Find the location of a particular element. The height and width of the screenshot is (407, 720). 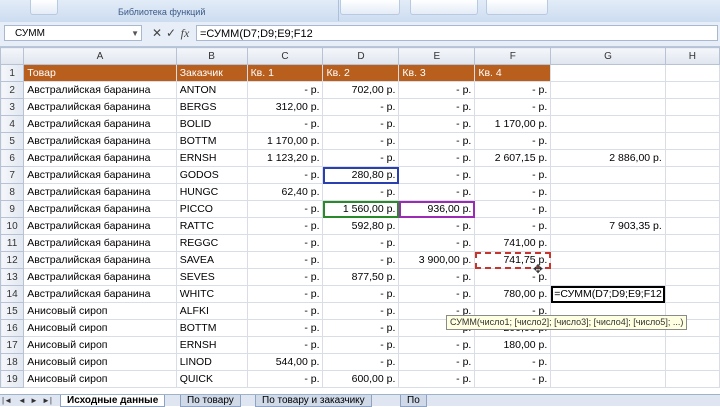

header-cell: Кв. 3 is located at coordinates (437, 73).